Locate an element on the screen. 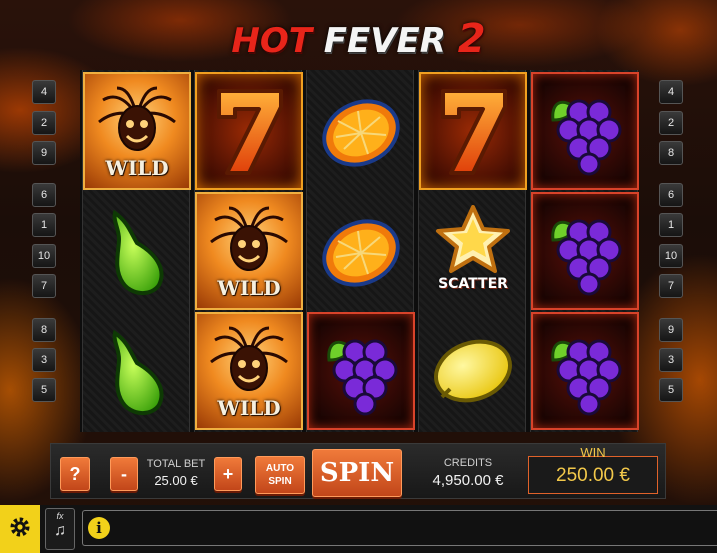  info-bar: i is located at coordinates (399, 528).